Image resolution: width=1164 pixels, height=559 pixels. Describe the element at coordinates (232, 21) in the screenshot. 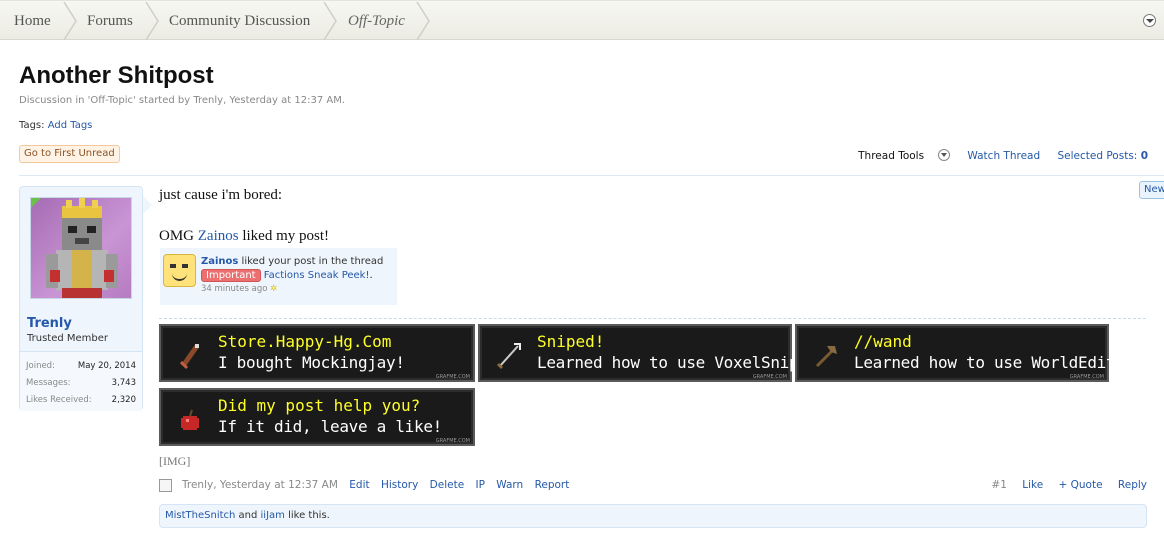

I see `breadcrumb-community-discussion: Community Discussion` at that location.